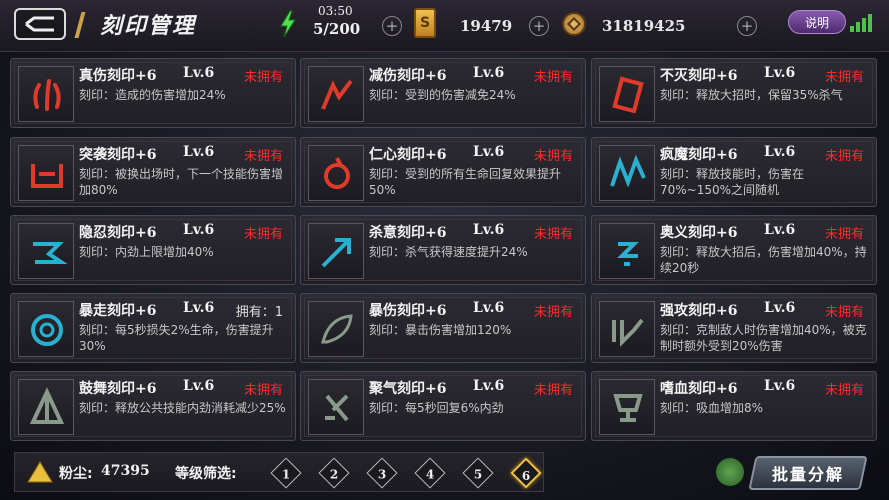 This screenshot has width=889, height=500. Describe the element at coordinates (182, 408) in the screenshot. I see `imprint-description: 刻印：释放公共技能内劲消耗减少25%` at that location.